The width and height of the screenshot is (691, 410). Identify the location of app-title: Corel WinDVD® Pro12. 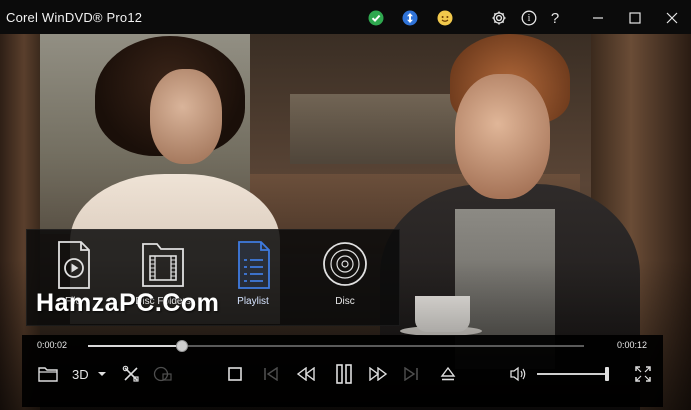
(74, 17).